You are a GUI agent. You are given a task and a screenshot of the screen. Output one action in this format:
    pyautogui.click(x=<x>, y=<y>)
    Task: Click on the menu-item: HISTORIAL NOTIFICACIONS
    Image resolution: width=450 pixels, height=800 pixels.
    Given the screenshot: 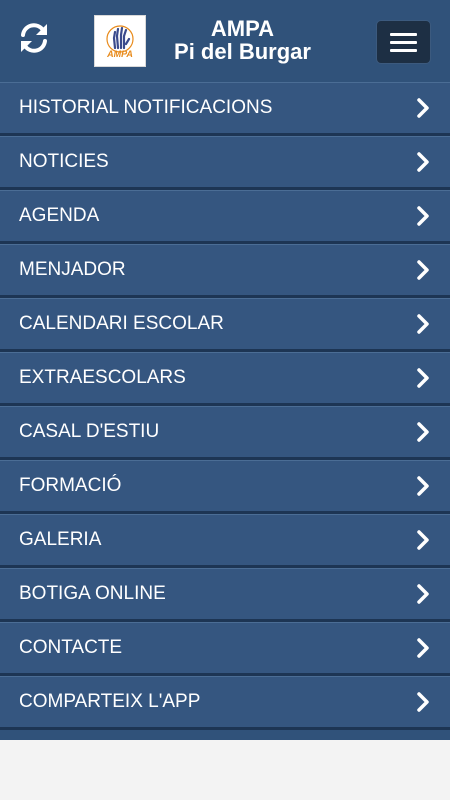 What is the action you would take?
    pyautogui.click(x=225, y=109)
    